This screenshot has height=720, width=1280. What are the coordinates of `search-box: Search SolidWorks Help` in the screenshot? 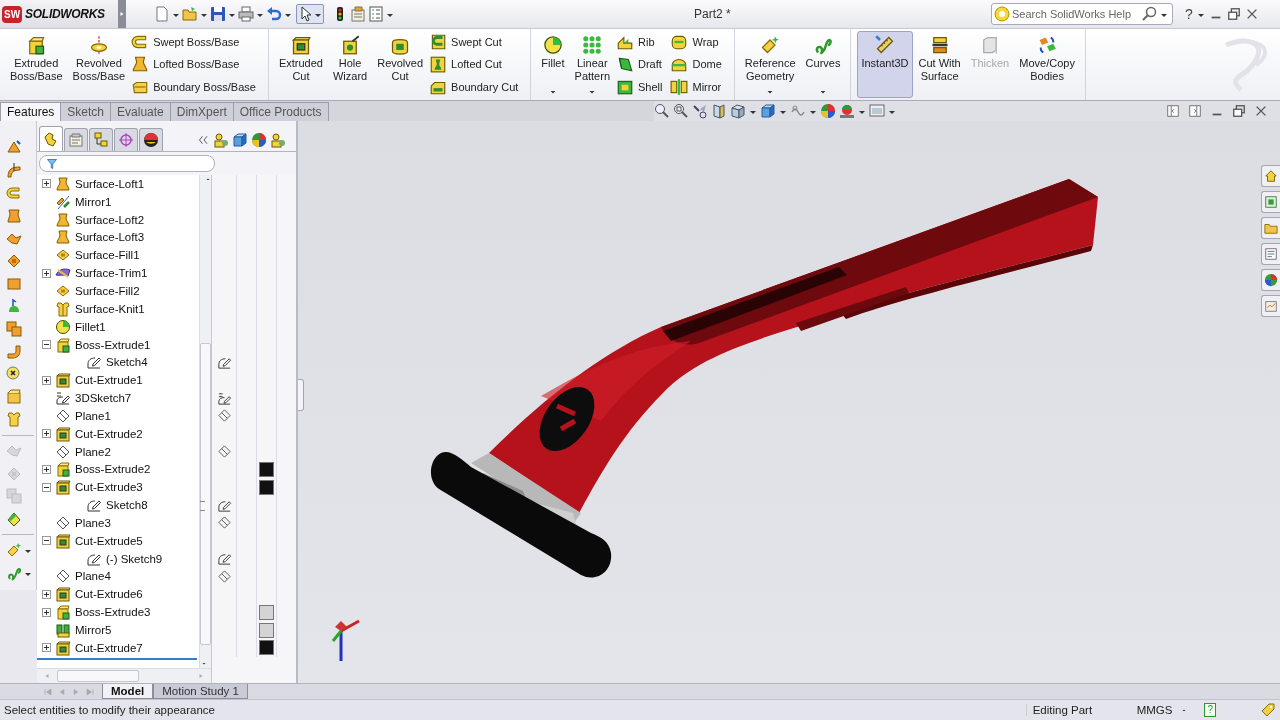 It's located at (1082, 14).